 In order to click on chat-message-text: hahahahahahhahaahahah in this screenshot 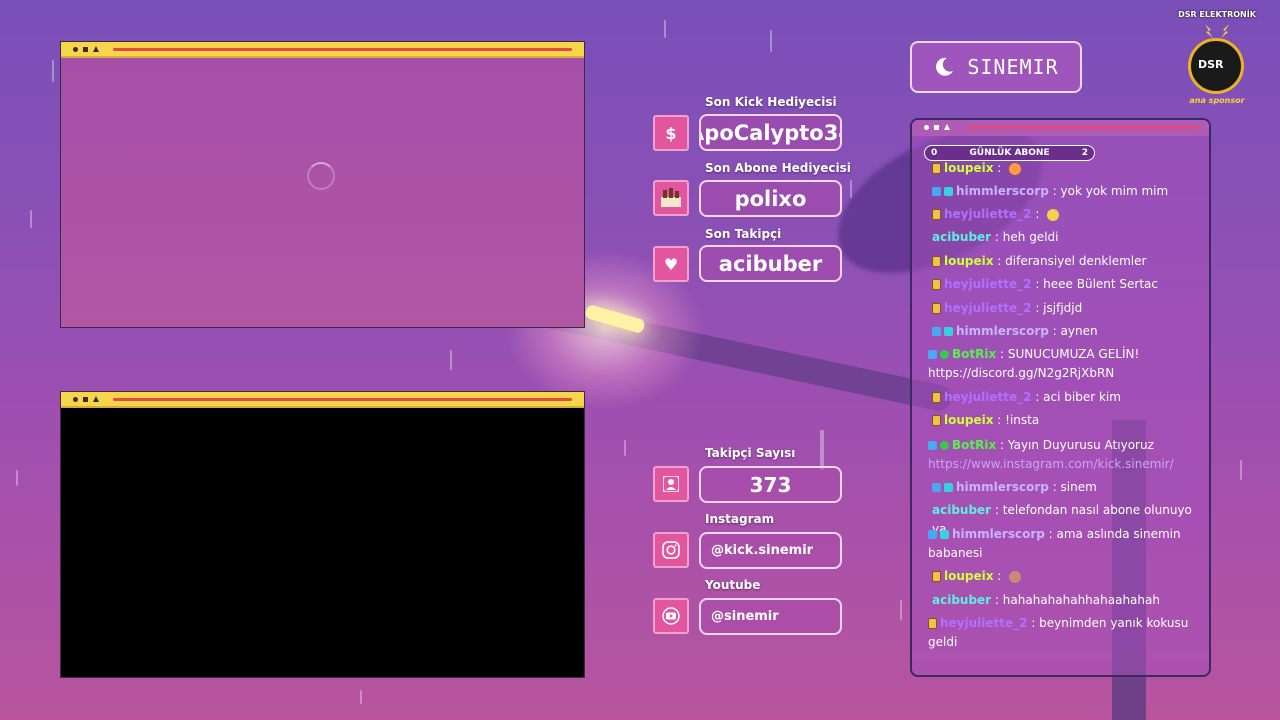, I will do `click(1081, 600)`.